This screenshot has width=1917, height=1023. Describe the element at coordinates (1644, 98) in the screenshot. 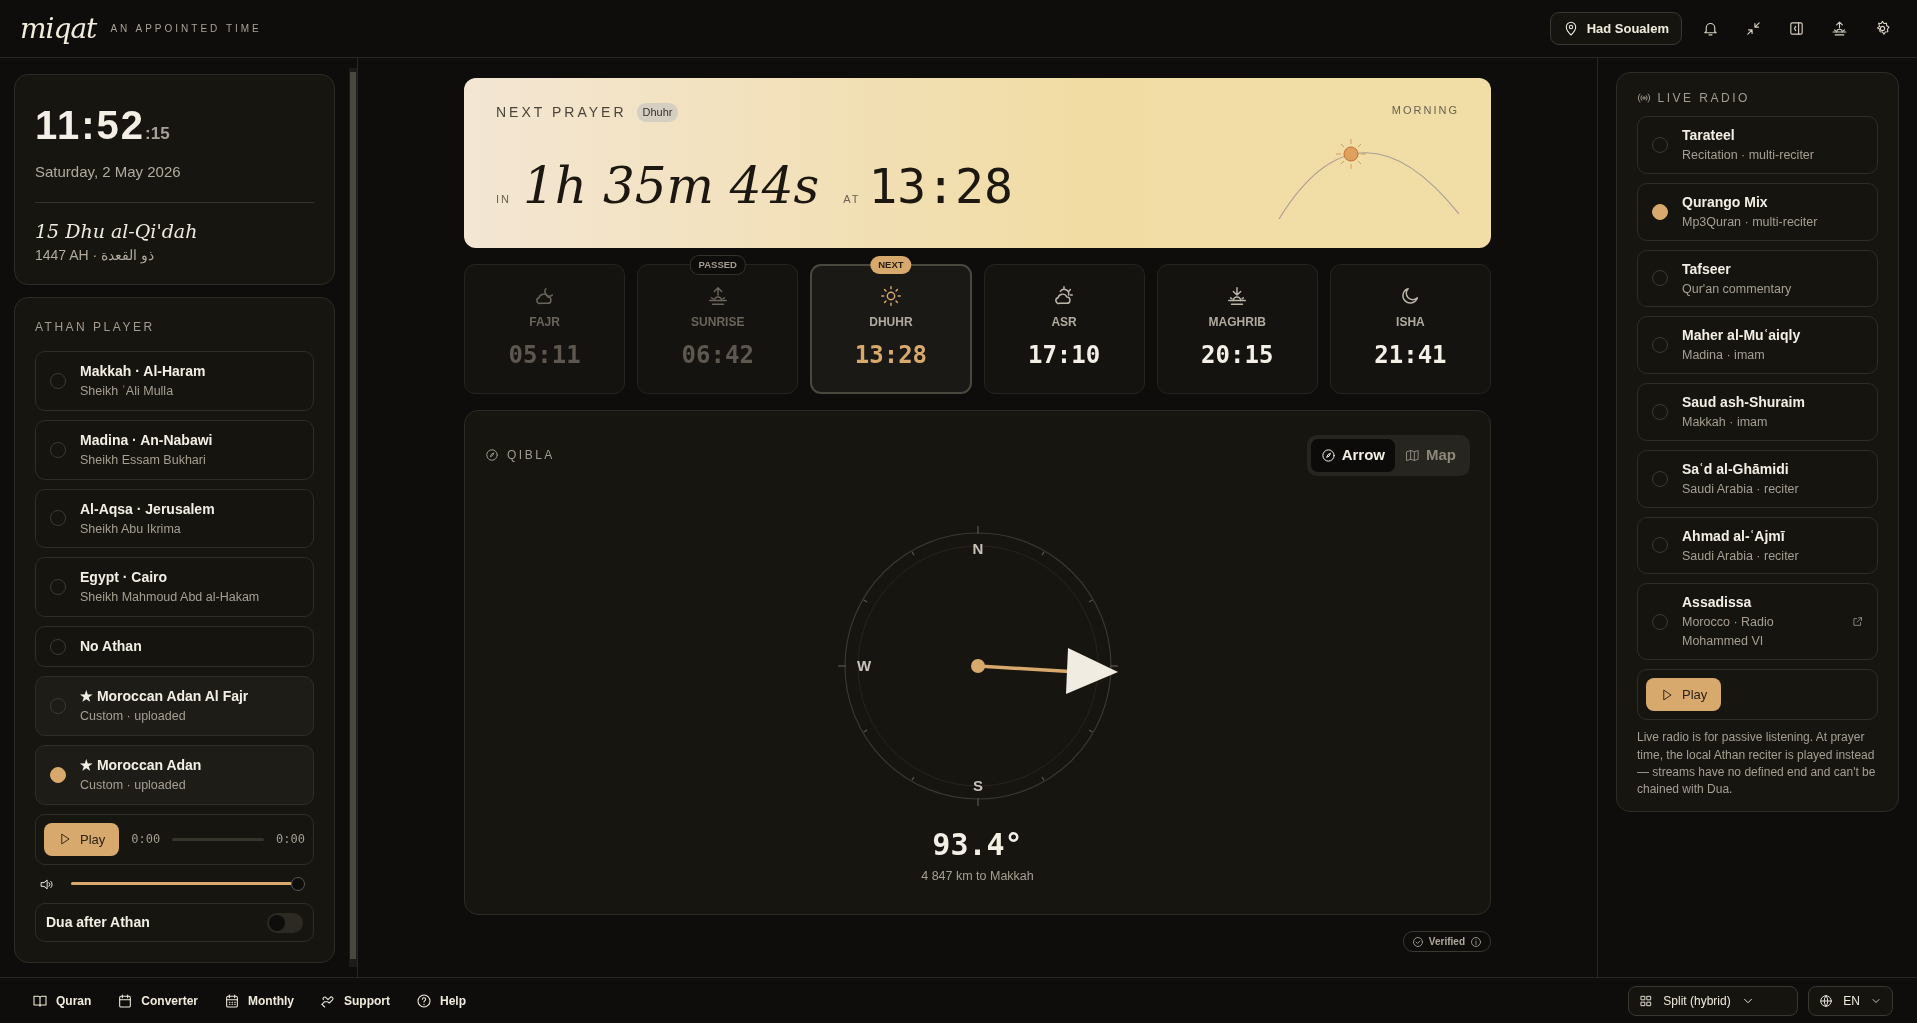

I see `radio-icon` at that location.